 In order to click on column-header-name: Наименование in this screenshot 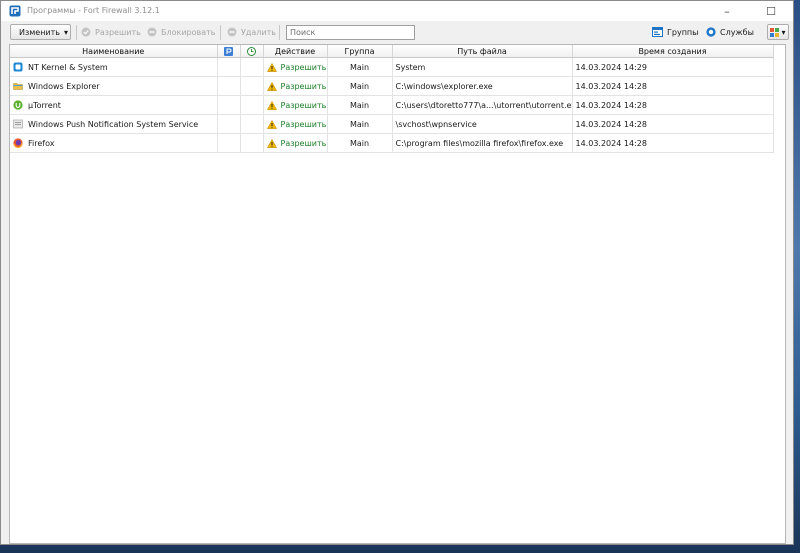, I will do `click(114, 51)`.